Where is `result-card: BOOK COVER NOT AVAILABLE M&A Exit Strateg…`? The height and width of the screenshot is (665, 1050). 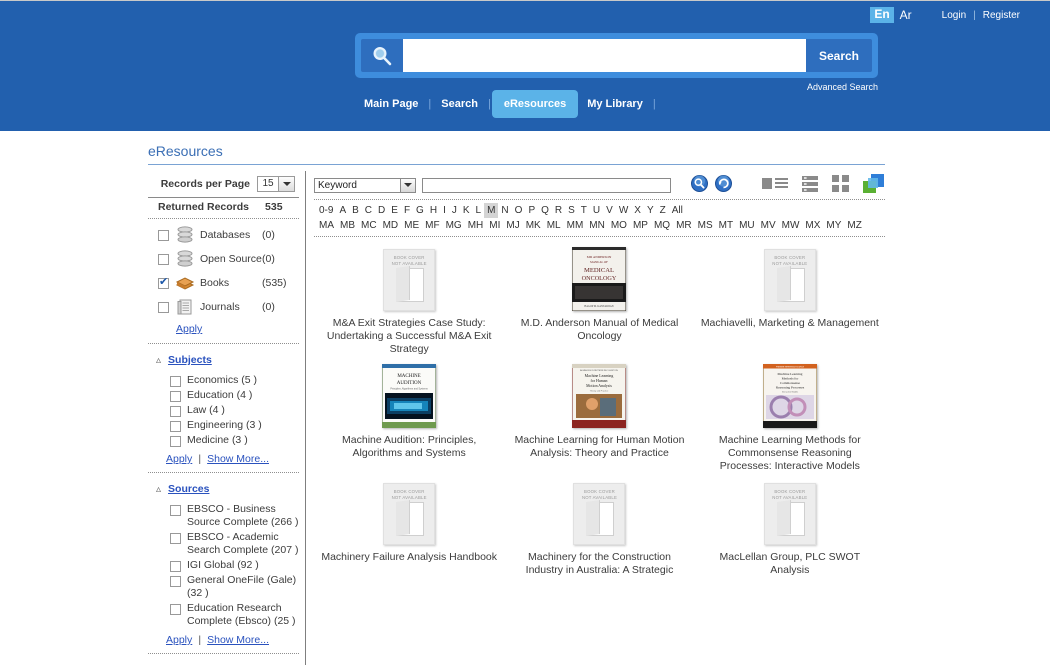
result-card: BOOK COVER NOT AVAILABLE M&A Exit Strateg… is located at coordinates (409, 300).